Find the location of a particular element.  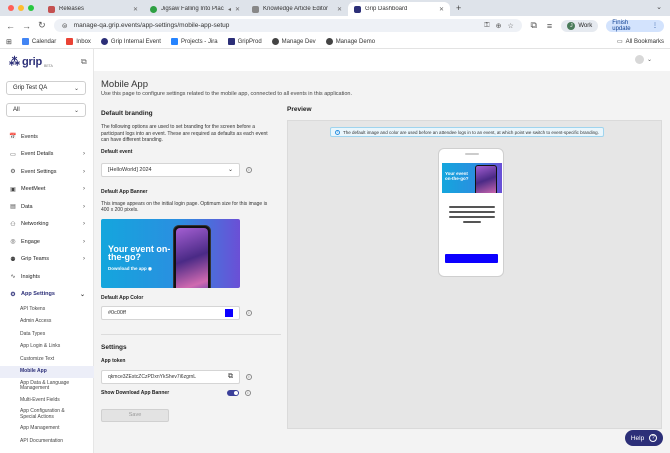

sidebar-item-label: Data is located at coordinates (27, 206).